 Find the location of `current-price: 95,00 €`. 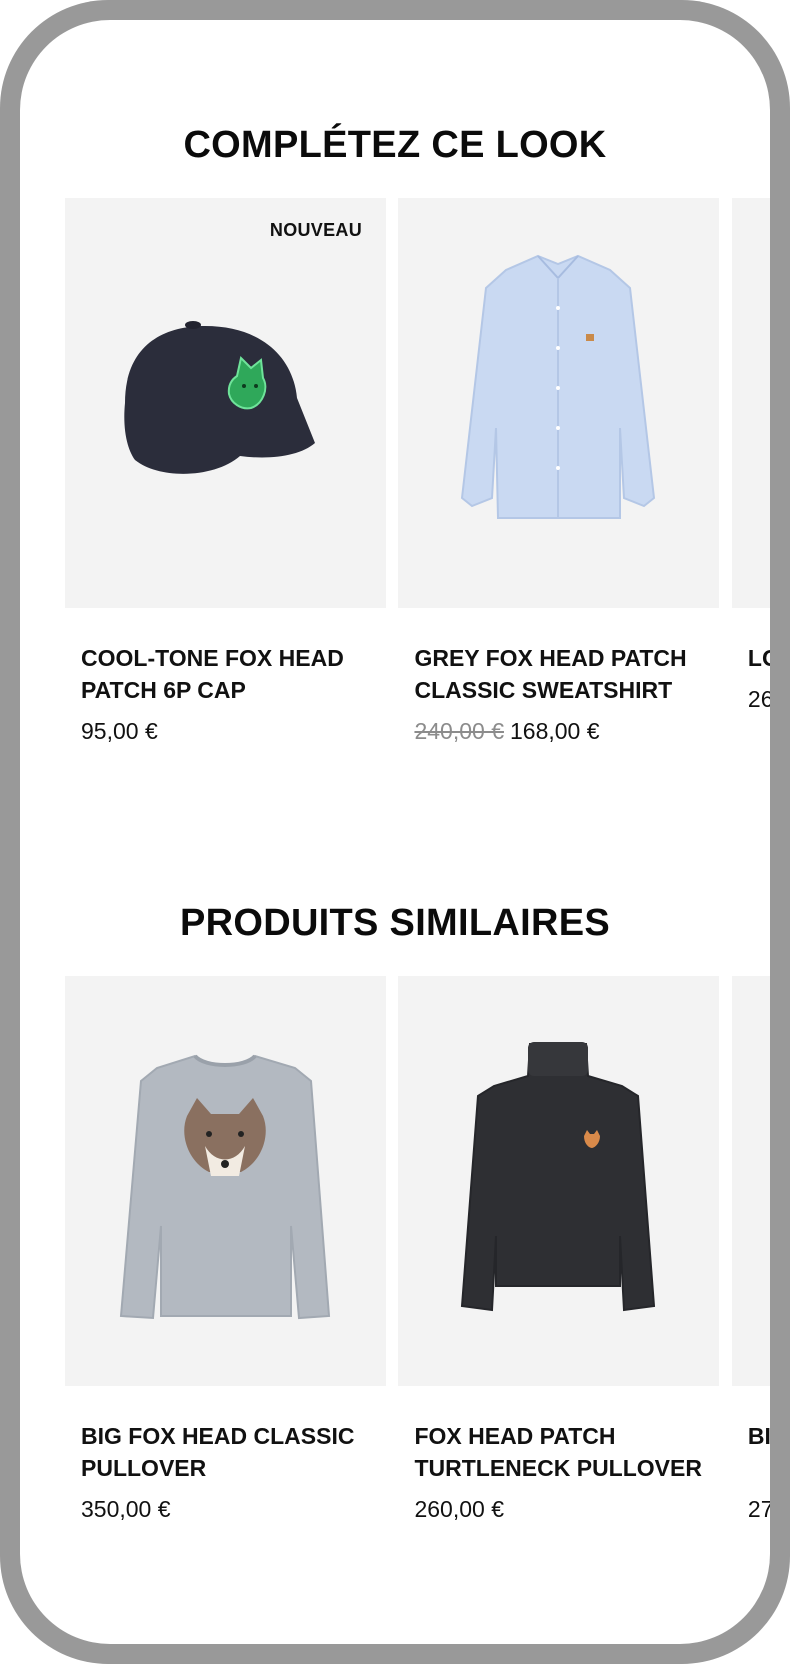

current-price: 95,00 € is located at coordinates (119, 731).